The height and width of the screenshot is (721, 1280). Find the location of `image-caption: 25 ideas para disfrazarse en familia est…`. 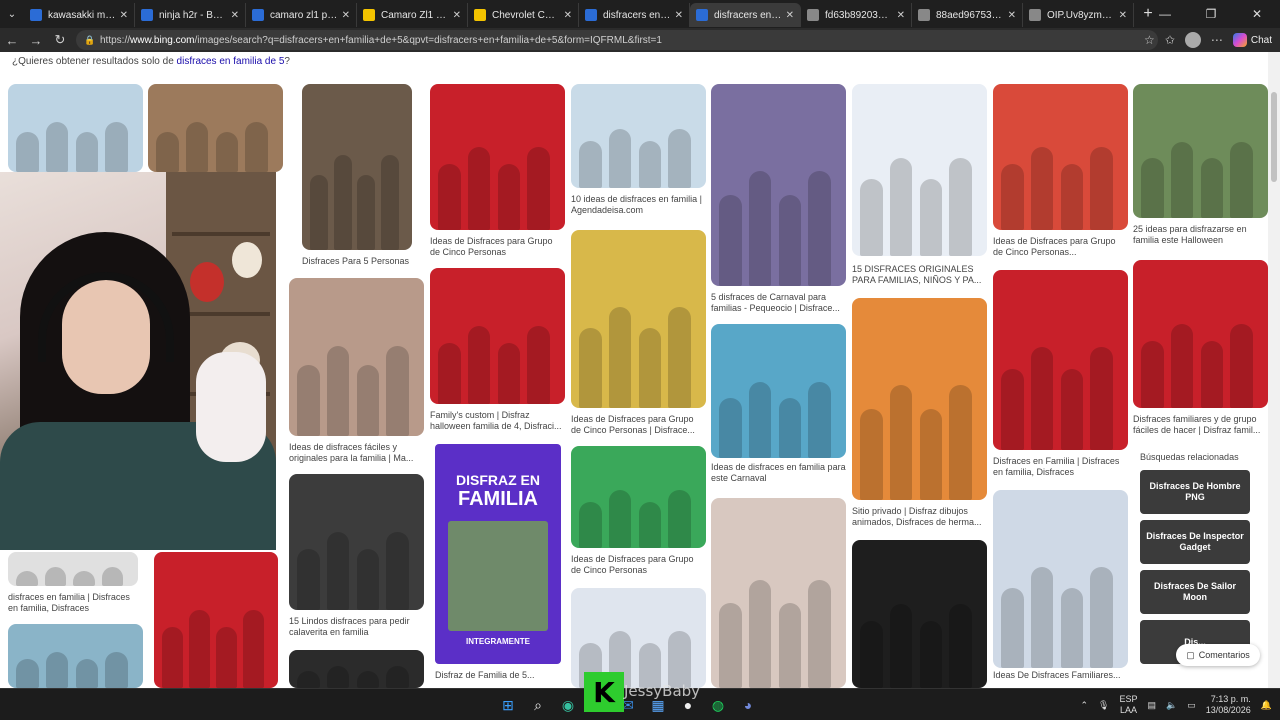

image-caption: 25 ideas para disfrazarse en familia est… is located at coordinates (1200, 235).